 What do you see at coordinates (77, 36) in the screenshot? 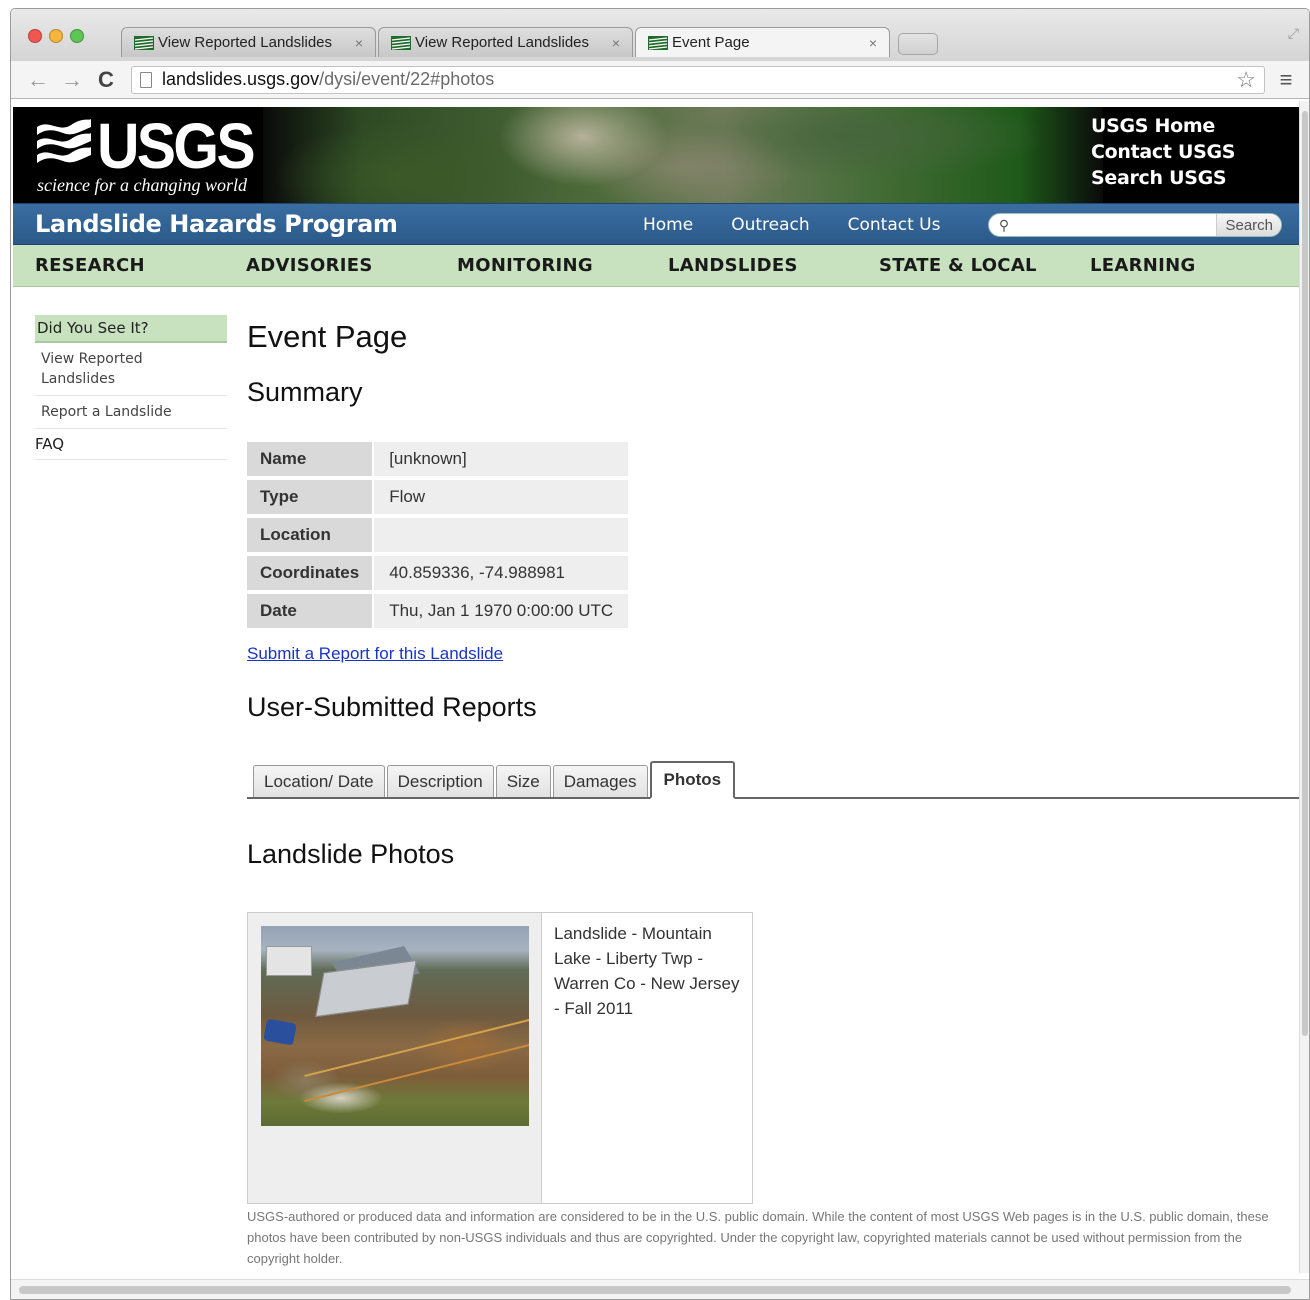
I see `zoom-window-button` at bounding box center [77, 36].